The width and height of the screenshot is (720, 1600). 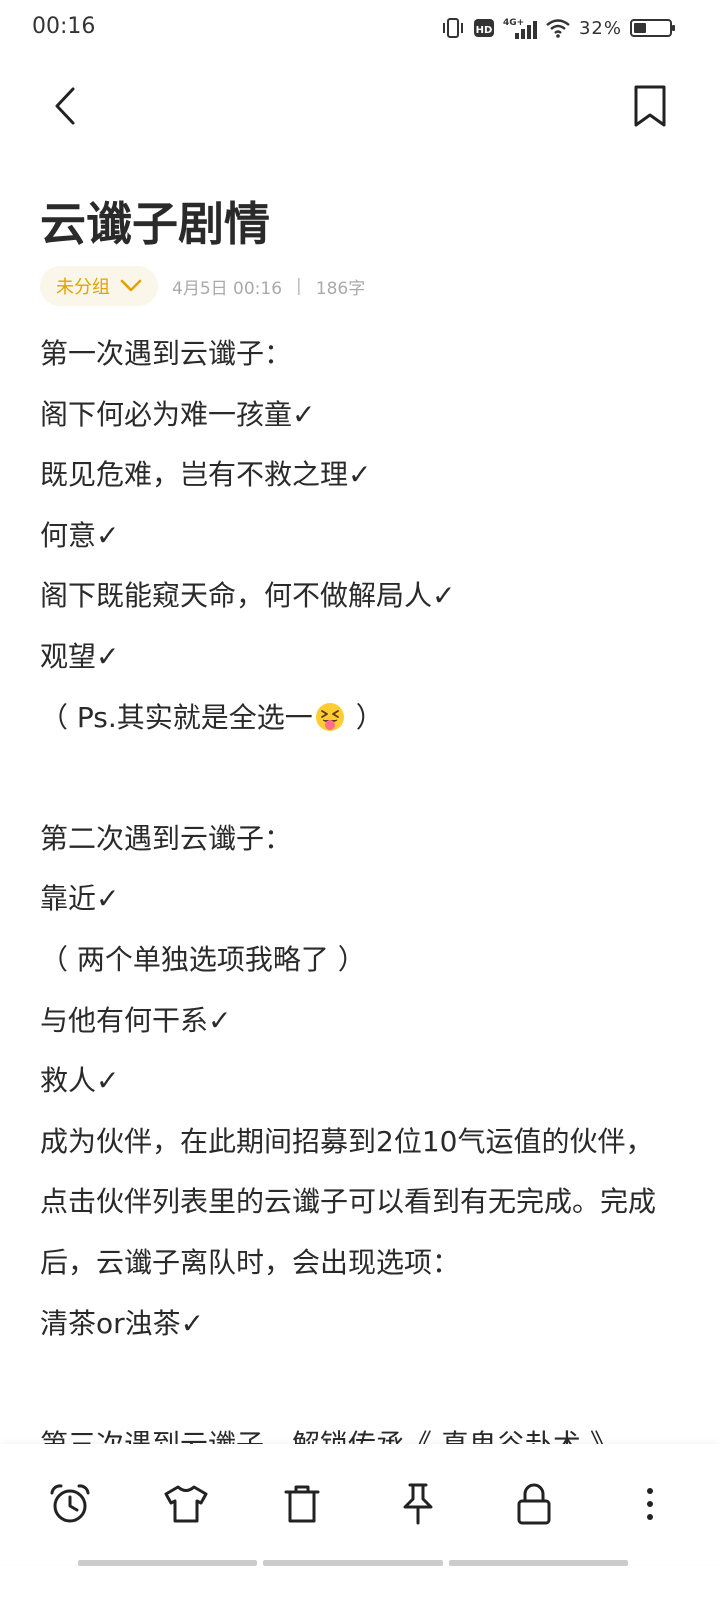 I want to click on status-time: 00:16, so click(x=64, y=26).